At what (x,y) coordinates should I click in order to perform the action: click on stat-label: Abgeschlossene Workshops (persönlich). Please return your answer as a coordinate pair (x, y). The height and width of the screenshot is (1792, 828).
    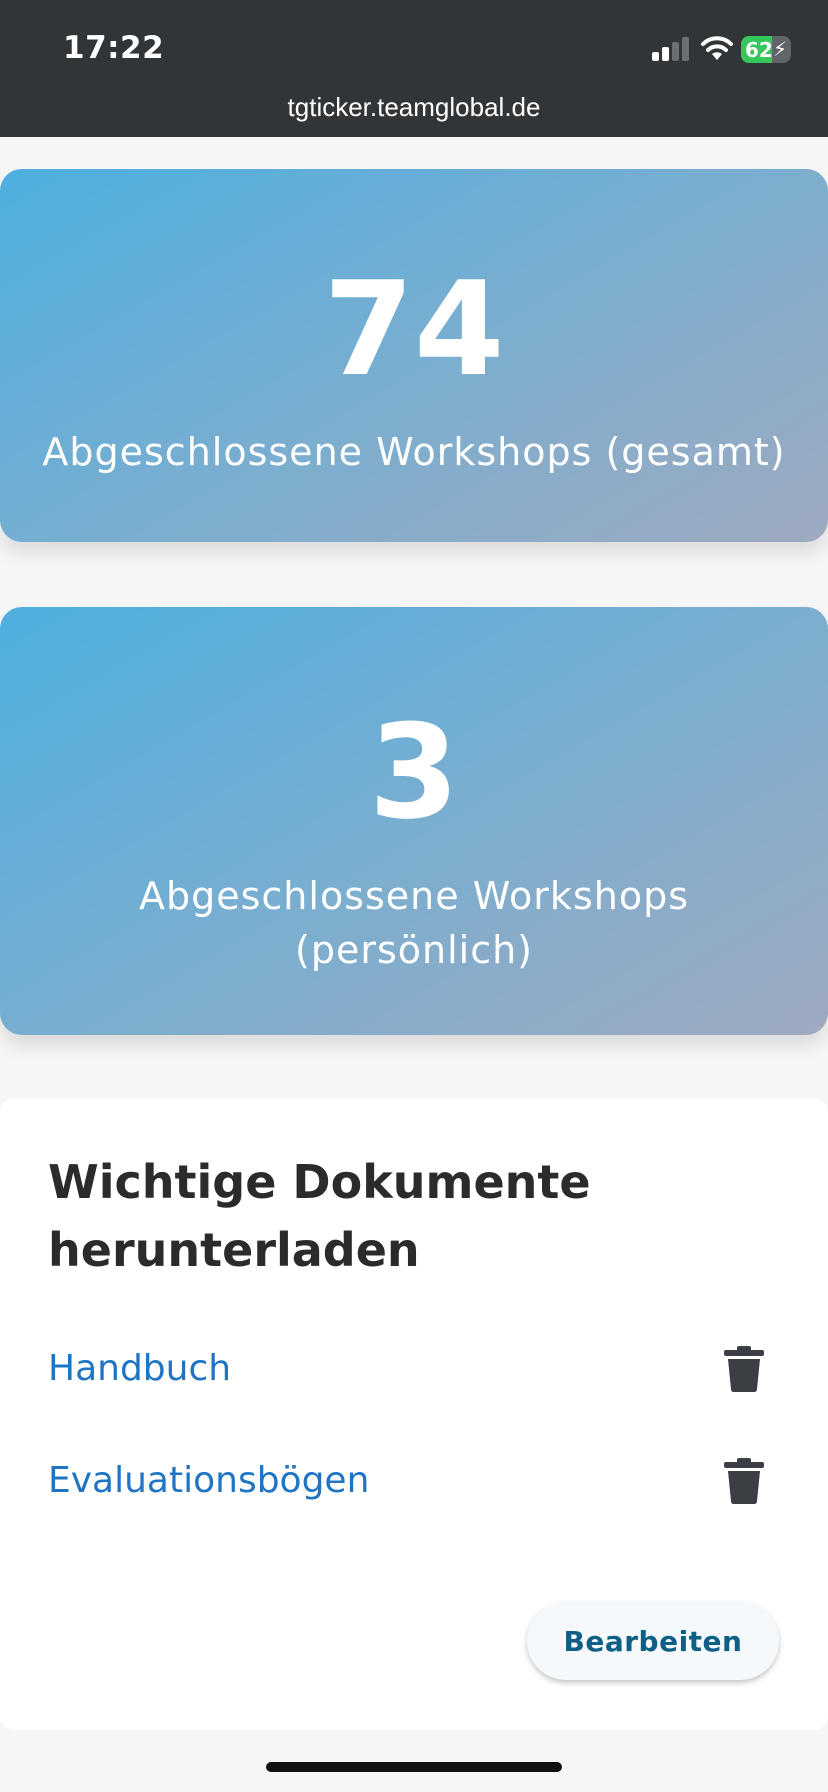
    Looking at the image, I should click on (414, 923).